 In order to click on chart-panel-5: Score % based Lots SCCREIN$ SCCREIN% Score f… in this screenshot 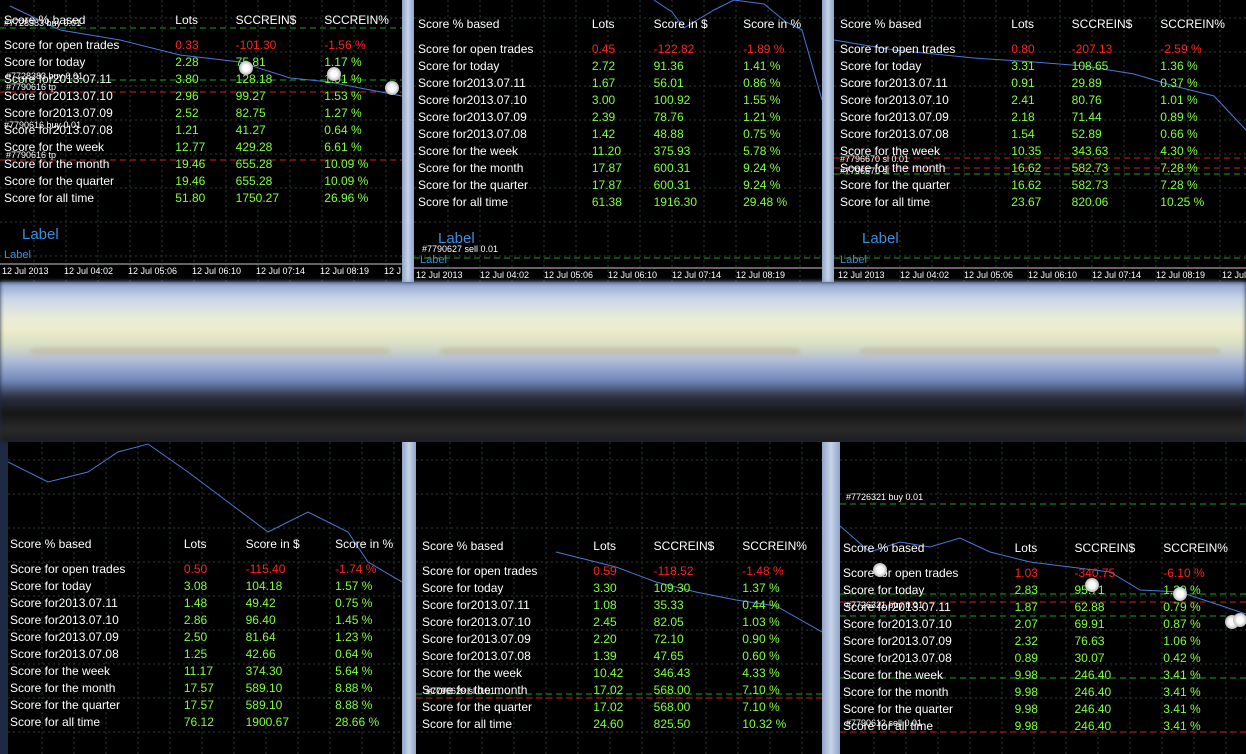, I will do `click(619, 598)`.